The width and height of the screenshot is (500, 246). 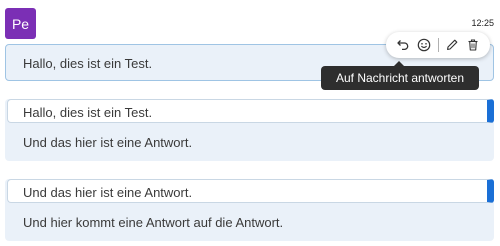 I want to click on trash-icon, so click(x=473, y=45).